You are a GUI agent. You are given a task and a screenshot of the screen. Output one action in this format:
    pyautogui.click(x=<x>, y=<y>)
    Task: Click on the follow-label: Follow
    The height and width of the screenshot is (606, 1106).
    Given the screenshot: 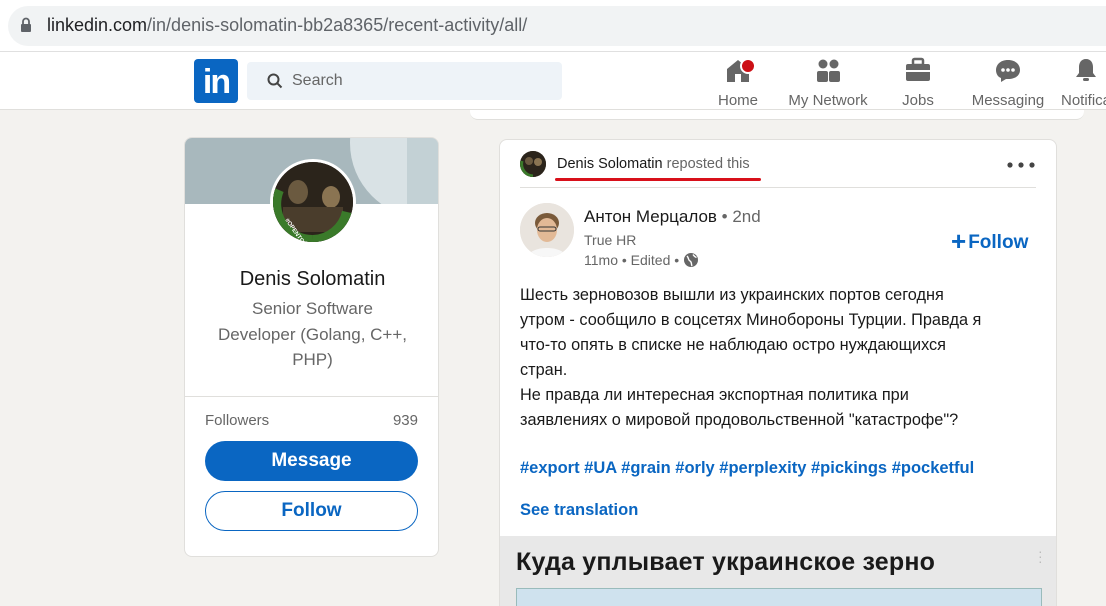 What is the action you would take?
    pyautogui.click(x=998, y=242)
    